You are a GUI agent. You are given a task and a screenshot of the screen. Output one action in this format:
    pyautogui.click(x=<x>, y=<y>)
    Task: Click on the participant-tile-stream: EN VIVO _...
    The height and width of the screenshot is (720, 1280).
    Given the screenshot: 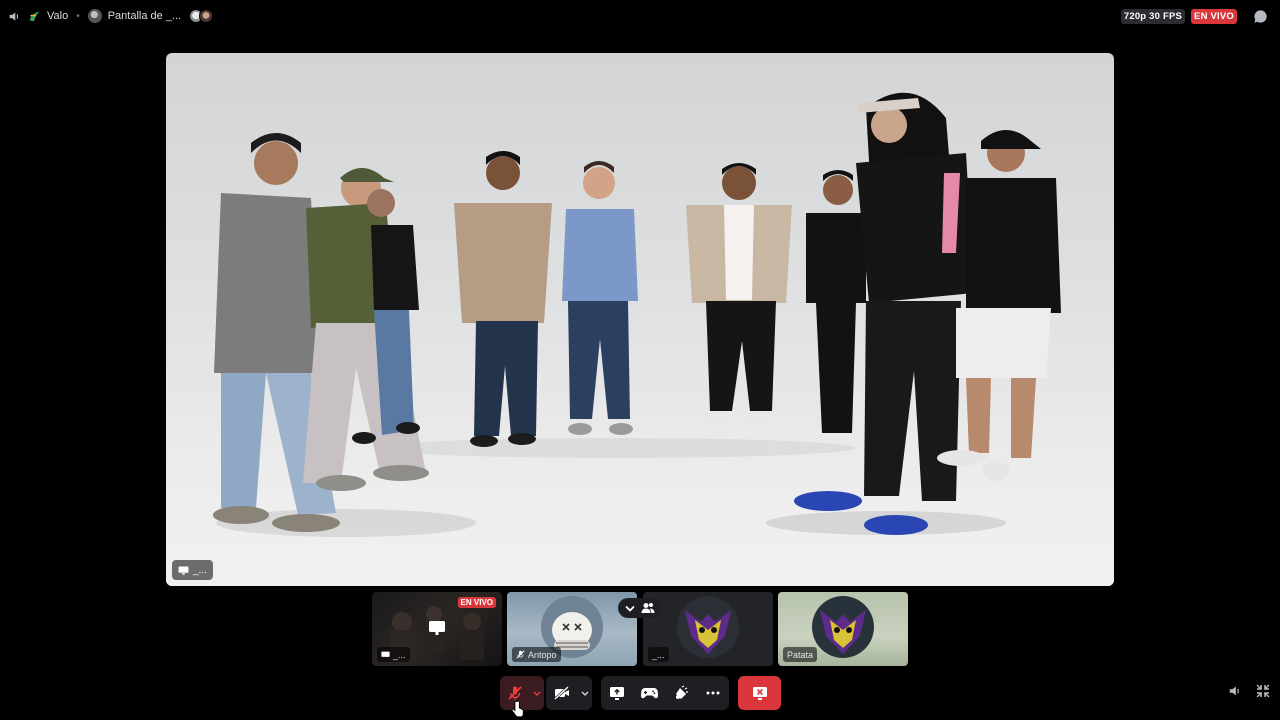 What is the action you would take?
    pyautogui.click(x=437, y=629)
    